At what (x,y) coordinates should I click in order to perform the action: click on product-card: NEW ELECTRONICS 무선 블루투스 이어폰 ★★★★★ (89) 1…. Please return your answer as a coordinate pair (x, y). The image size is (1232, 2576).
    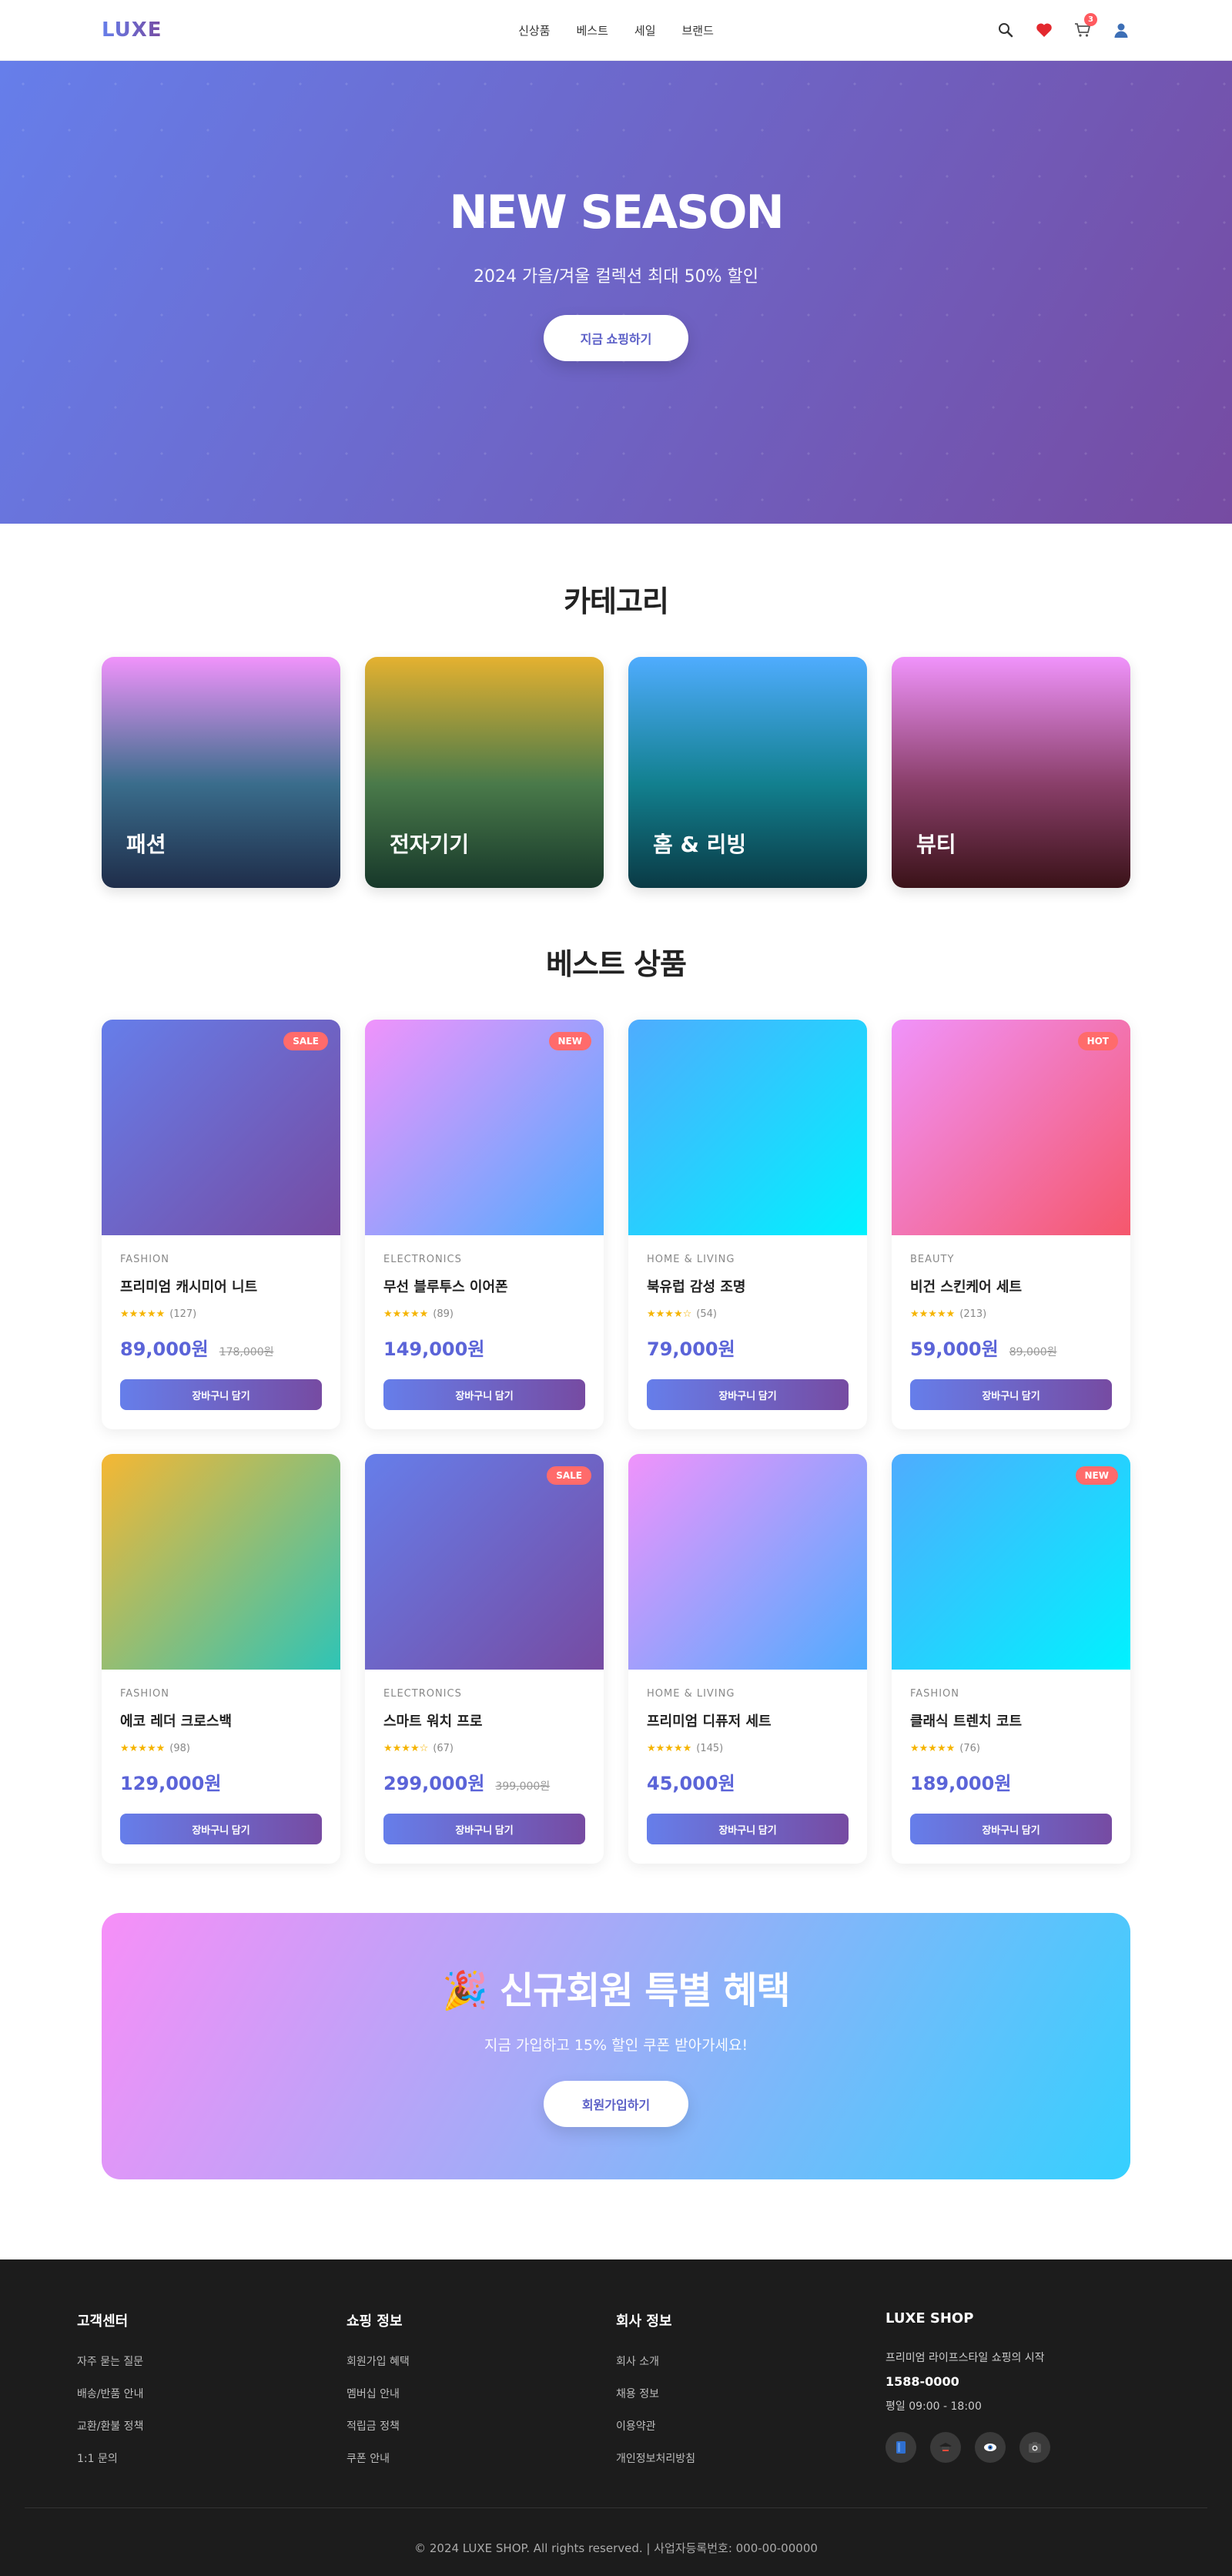
    Looking at the image, I should click on (485, 1224).